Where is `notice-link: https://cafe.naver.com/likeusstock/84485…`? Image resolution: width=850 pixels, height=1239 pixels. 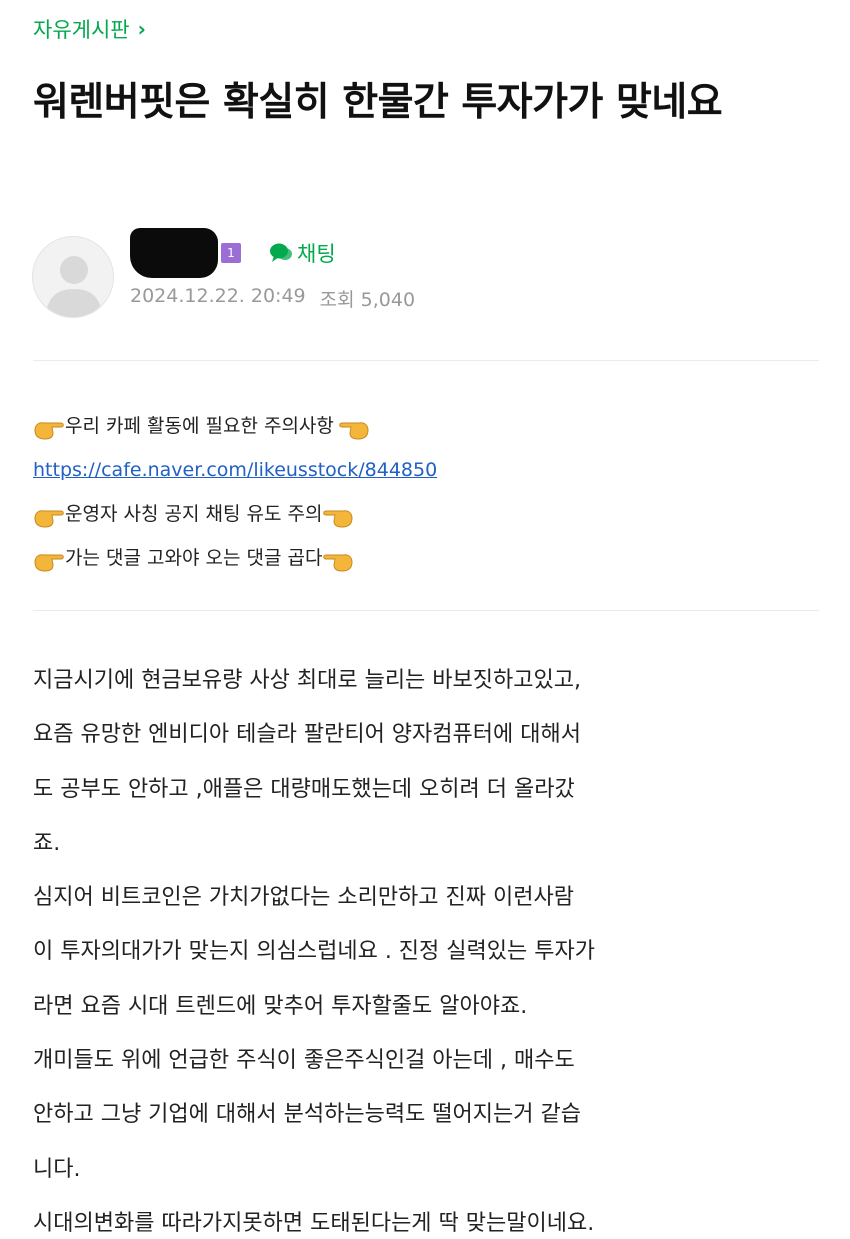
notice-link: https://cafe.naver.com/likeusstock/84485… is located at coordinates (235, 470).